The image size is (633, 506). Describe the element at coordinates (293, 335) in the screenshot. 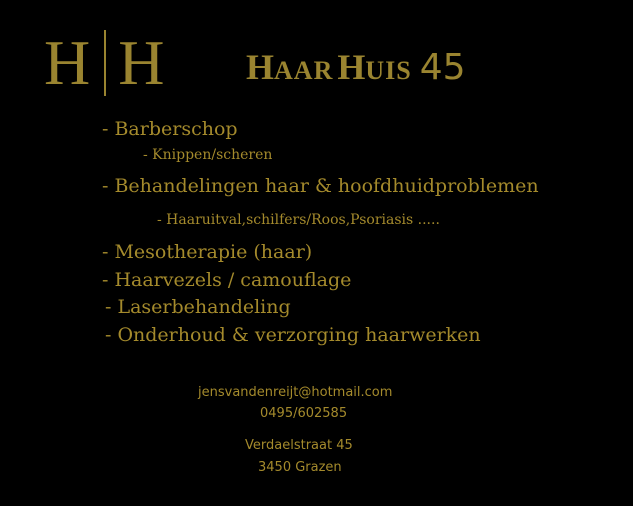

I see `service-onderhoud: - Onderhoud & verzorging haarwerken` at that location.